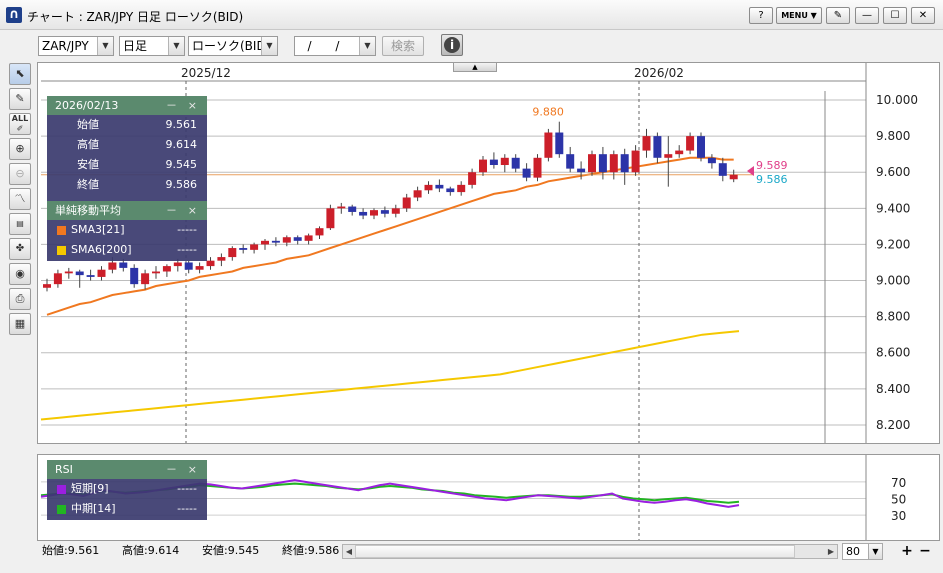 This screenshot has height=573, width=943. Describe the element at coordinates (206, 73) in the screenshot. I see `x-tick-label: 2025/12` at that location.